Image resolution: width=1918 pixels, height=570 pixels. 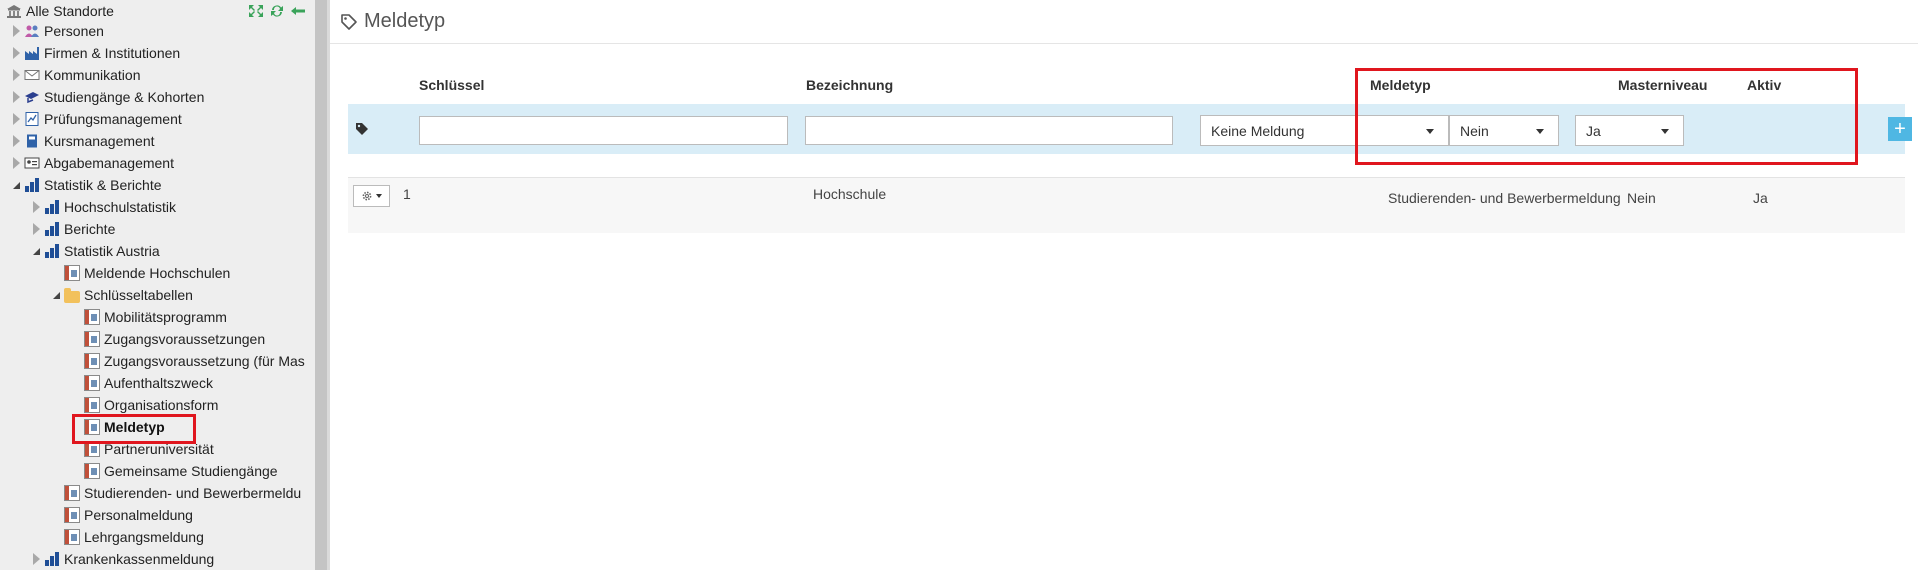 What do you see at coordinates (109, 163) in the screenshot?
I see `sidebar-item-label: Abgabemanagement` at bounding box center [109, 163].